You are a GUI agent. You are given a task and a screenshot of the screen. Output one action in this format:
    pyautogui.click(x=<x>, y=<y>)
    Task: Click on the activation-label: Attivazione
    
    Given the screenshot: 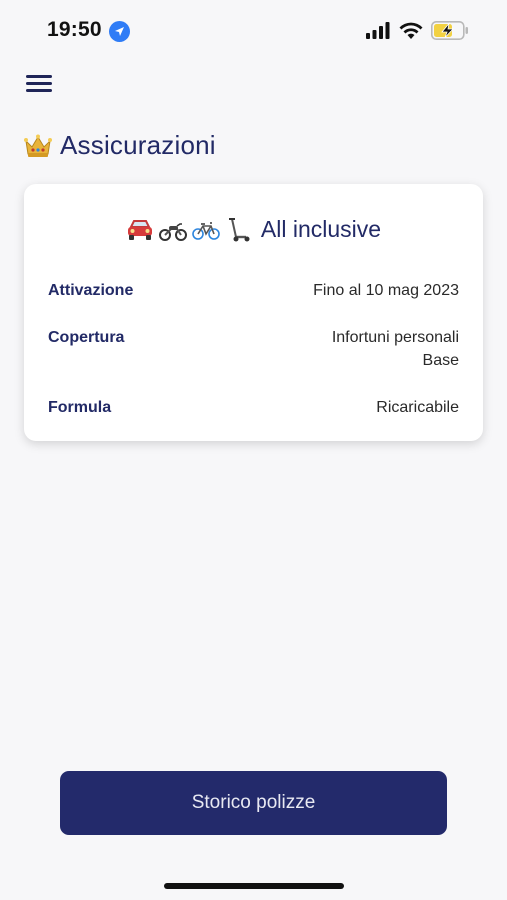 What is the action you would take?
    pyautogui.click(x=91, y=290)
    